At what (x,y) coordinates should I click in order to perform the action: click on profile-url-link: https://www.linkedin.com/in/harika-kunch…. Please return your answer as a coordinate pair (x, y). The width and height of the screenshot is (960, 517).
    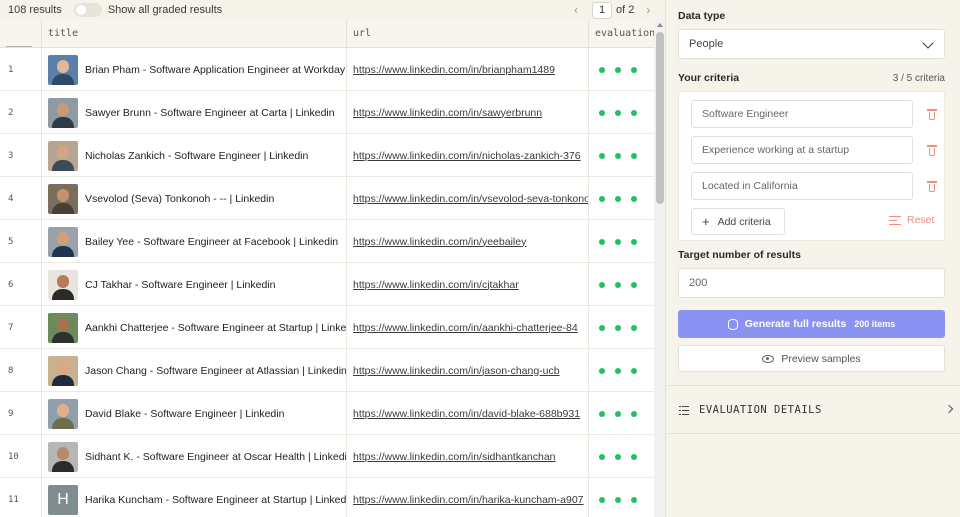
    Looking at the image, I should click on (468, 500).